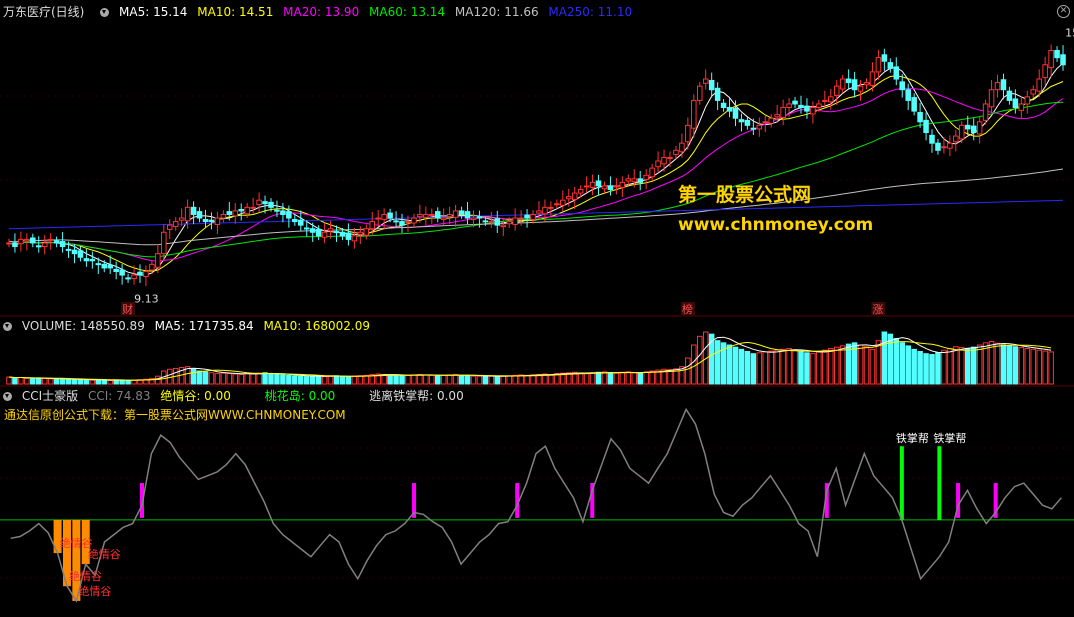 The width and height of the screenshot is (1074, 617). Describe the element at coordinates (536, 214) in the screenshot. I see `ma250-line` at that location.